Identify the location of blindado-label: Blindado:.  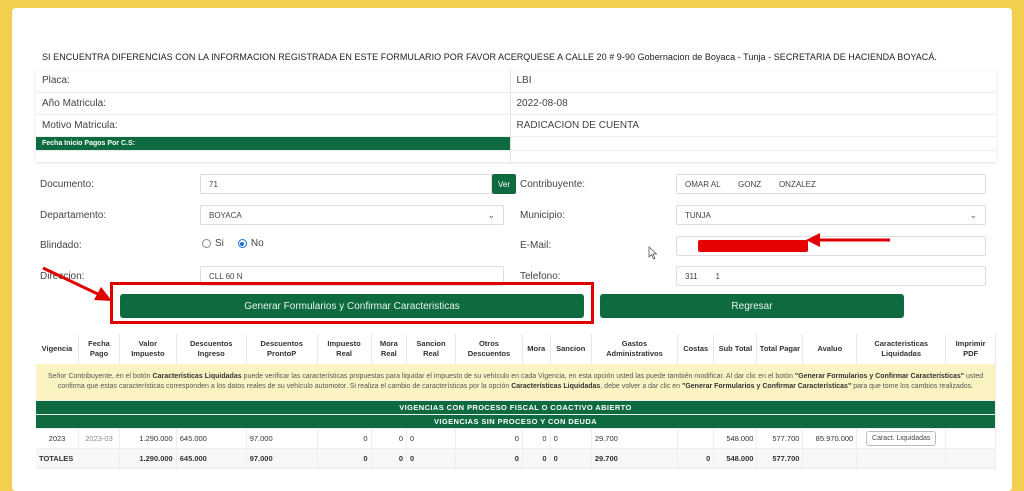
(61, 245).